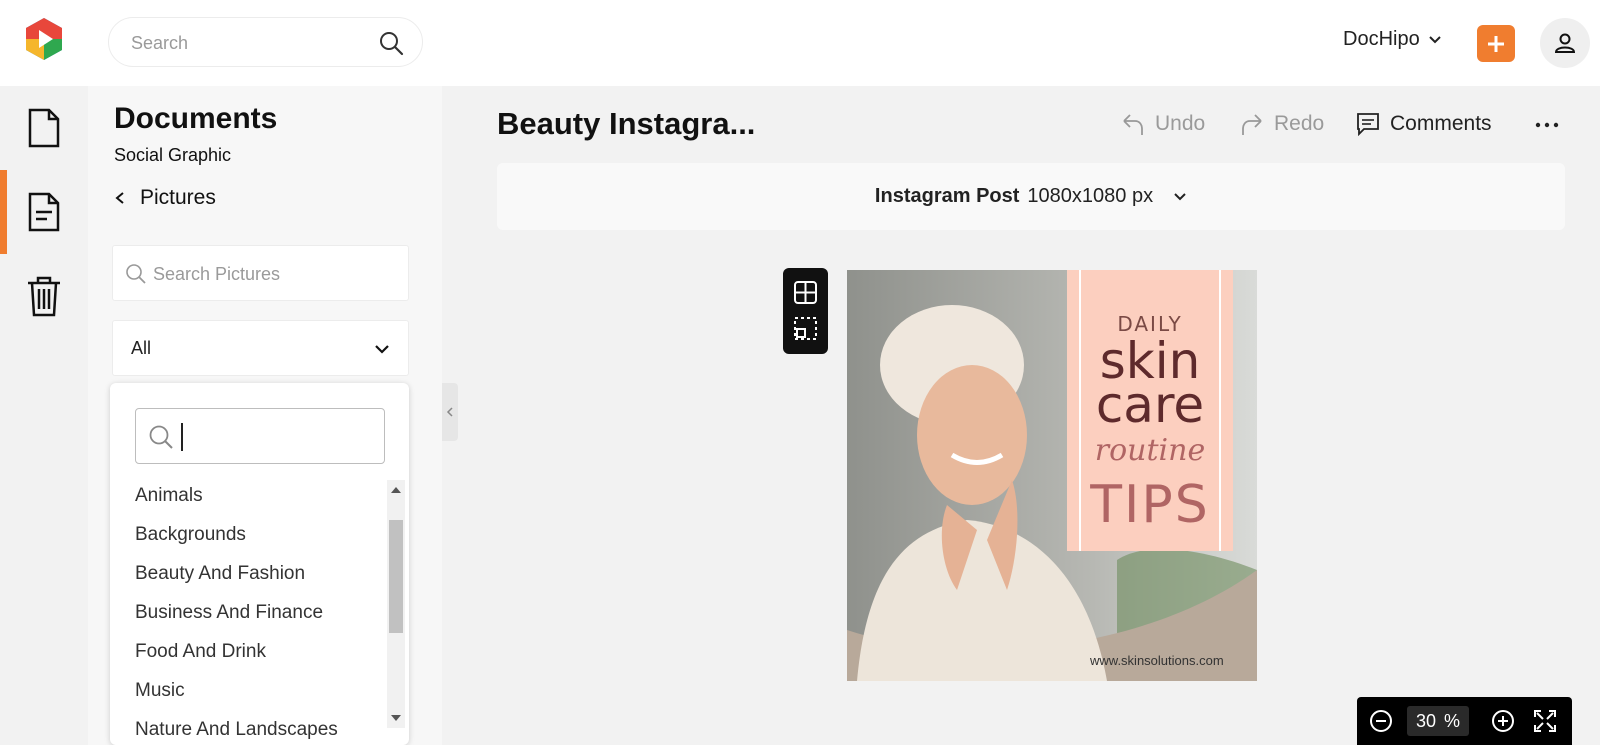  I want to click on comments-button: Comments, so click(1424, 124).